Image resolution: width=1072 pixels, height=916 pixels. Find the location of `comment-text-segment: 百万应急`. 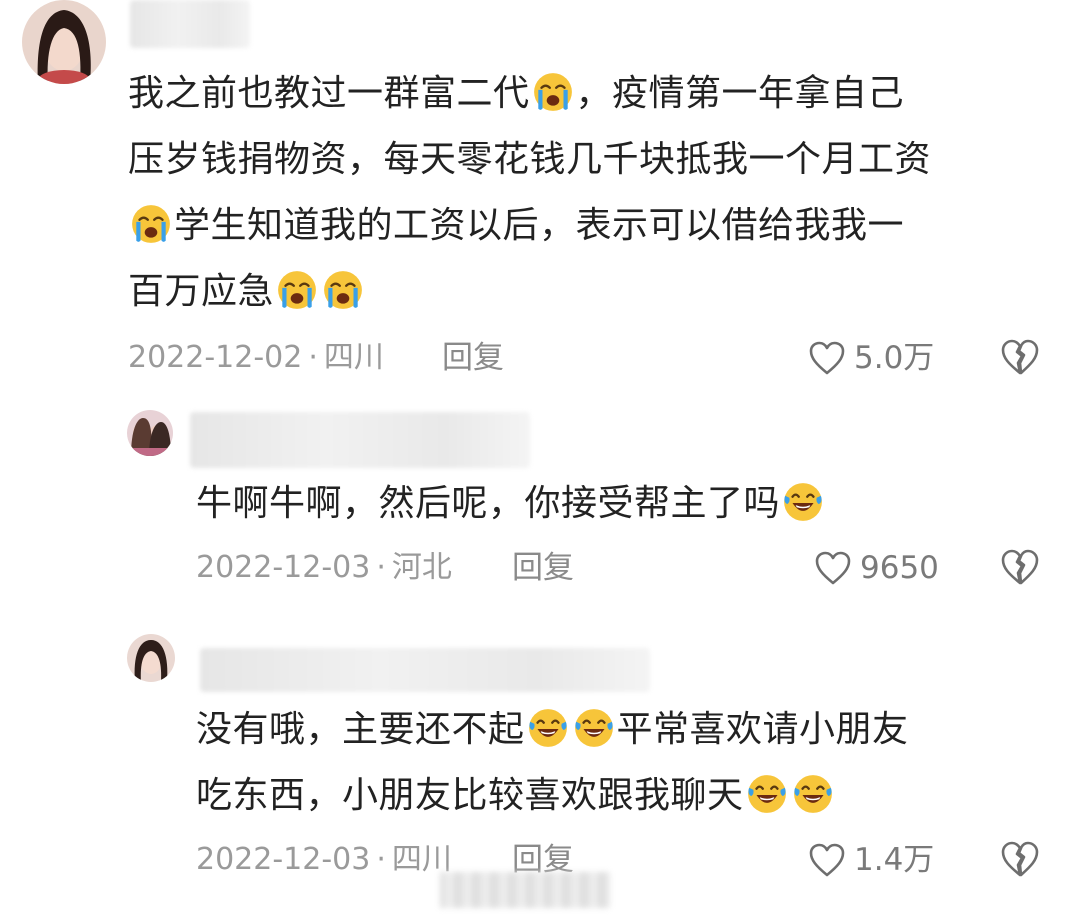

comment-text-segment: 百万应急 is located at coordinates (201, 291).